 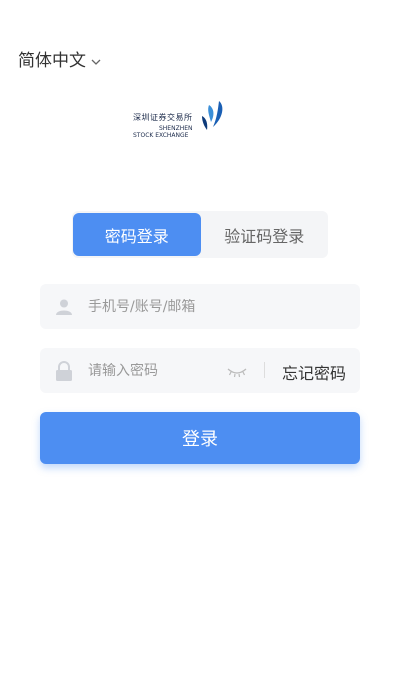 I want to click on language-label: 简体中文, so click(x=52, y=61).